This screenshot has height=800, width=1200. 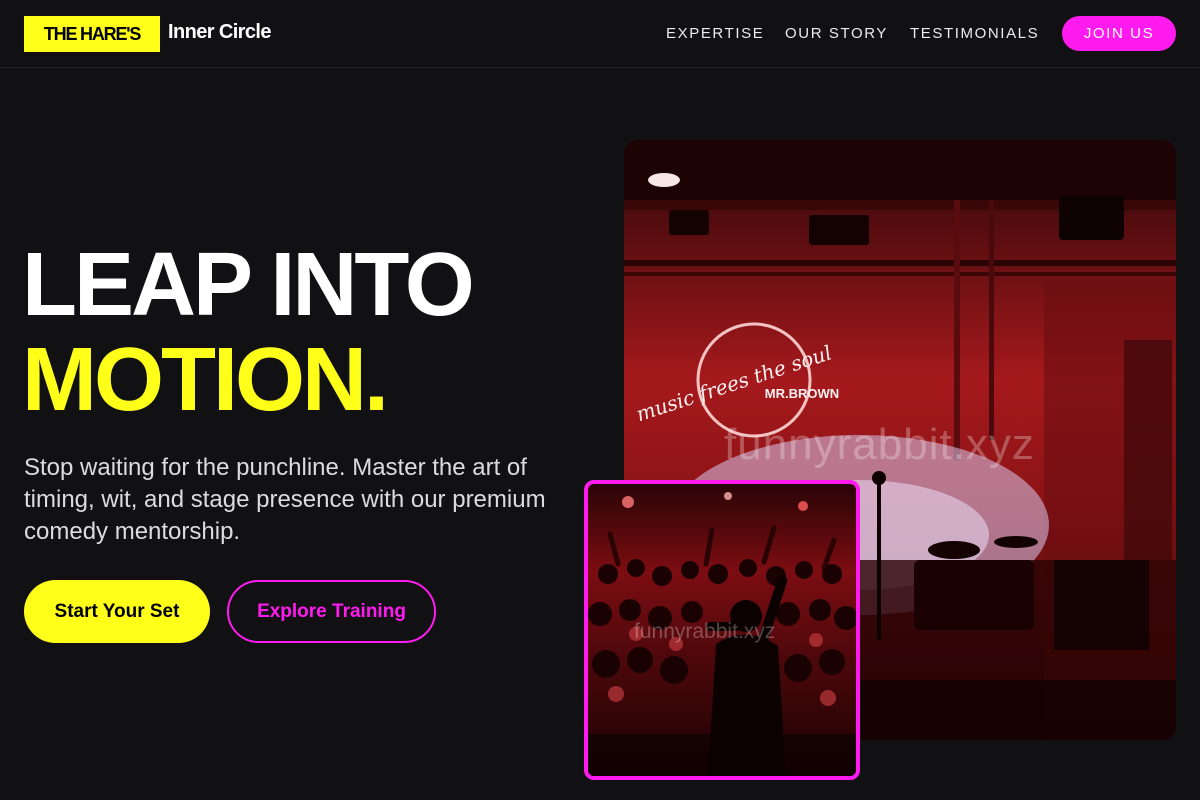 What do you see at coordinates (117, 611) in the screenshot?
I see `start-your-set-button: Start Your Set` at bounding box center [117, 611].